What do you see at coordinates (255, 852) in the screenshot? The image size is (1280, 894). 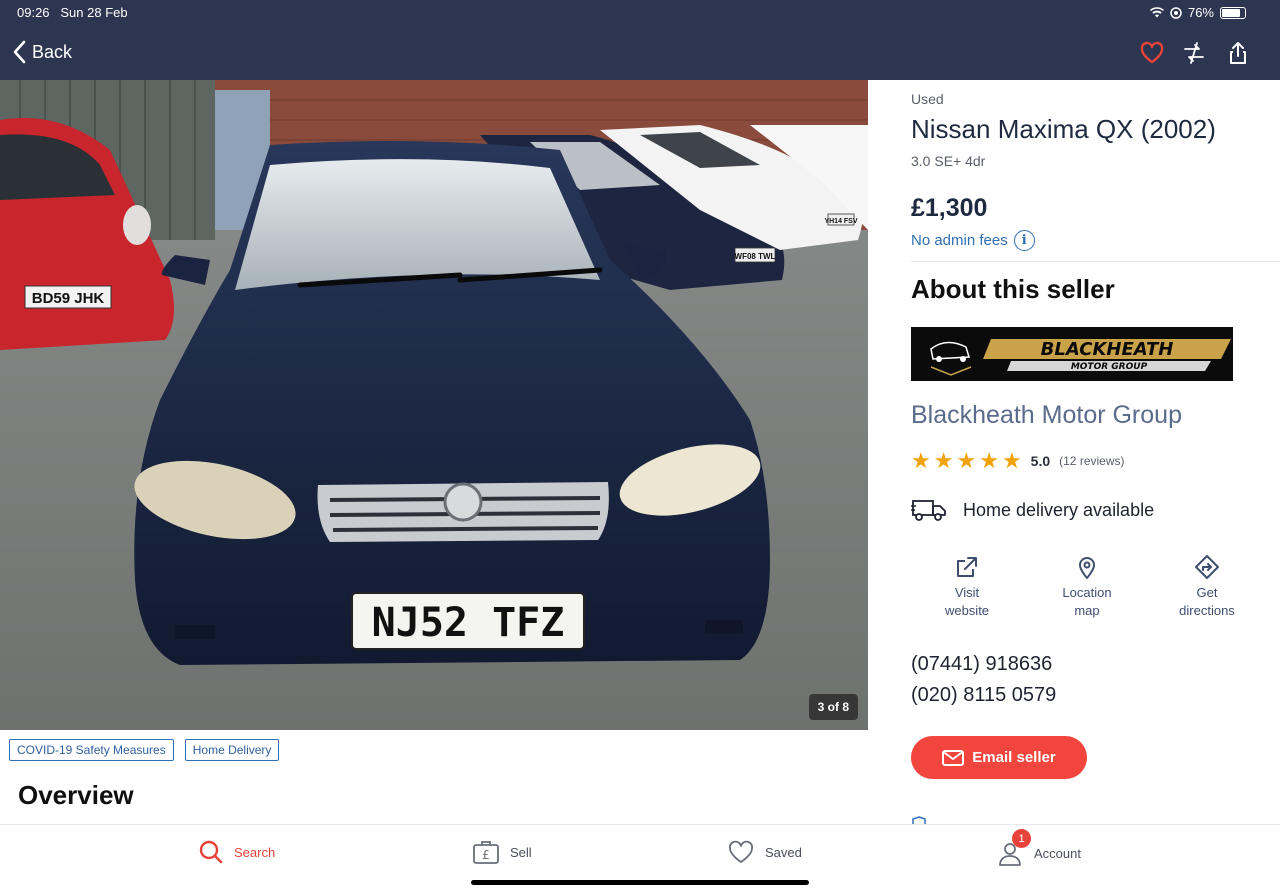 I see `tab-search-label: Search` at bounding box center [255, 852].